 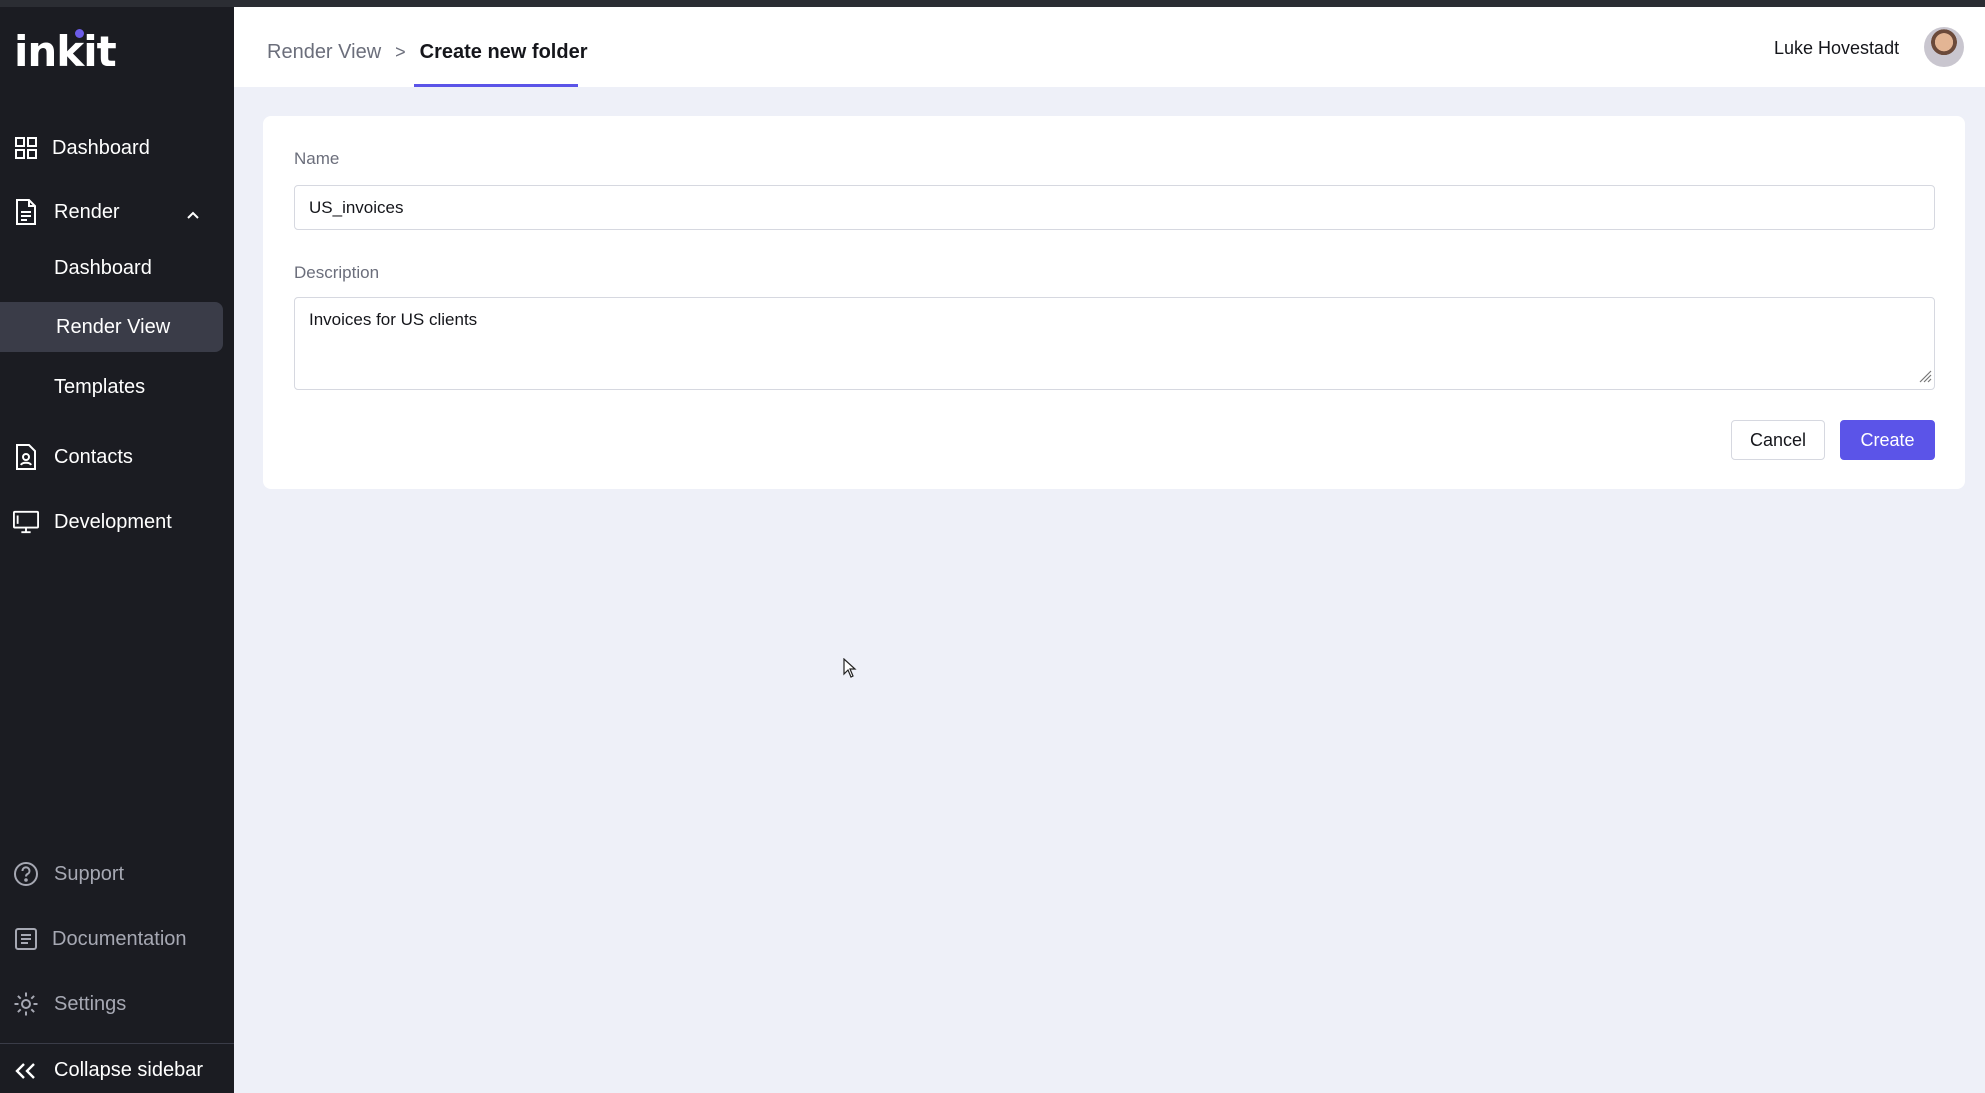 What do you see at coordinates (26, 522) in the screenshot?
I see `monitor-icon` at bounding box center [26, 522].